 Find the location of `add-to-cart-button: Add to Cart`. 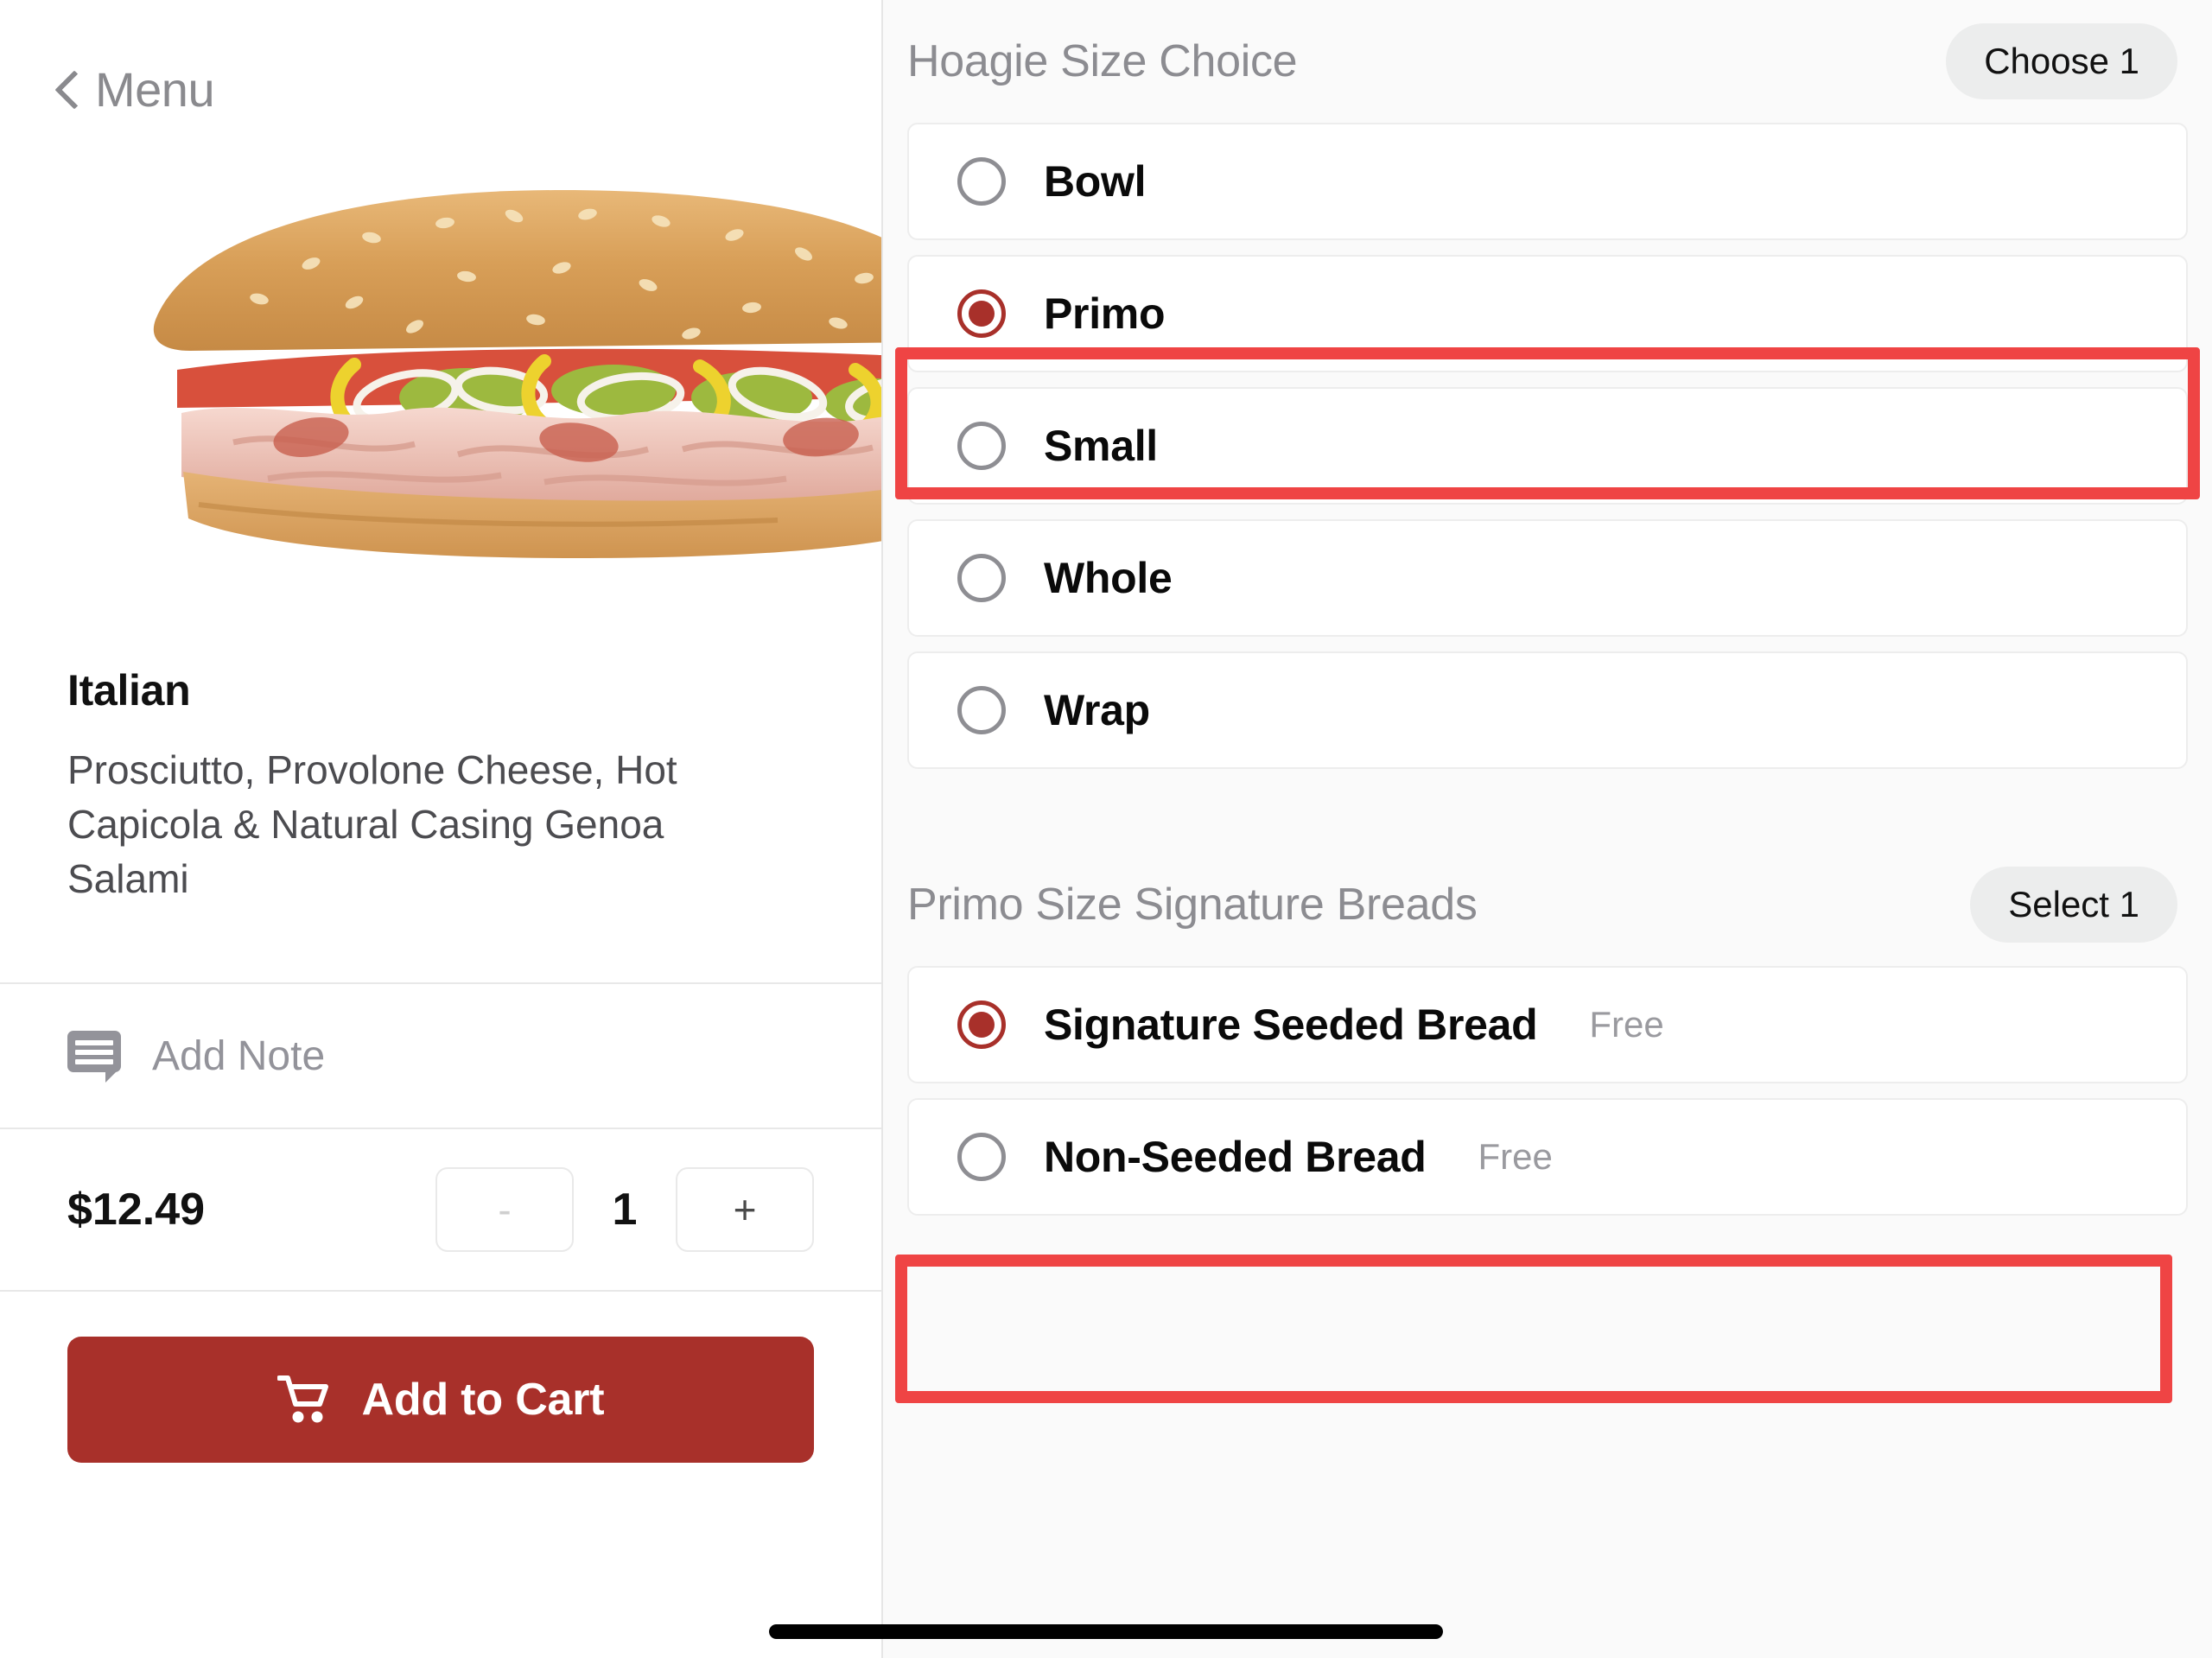

add-to-cart-button: Add to Cart is located at coordinates (440, 1400).